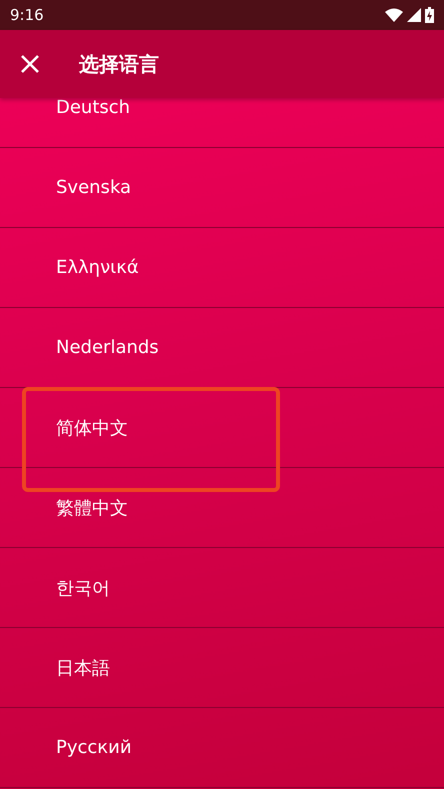 The image size is (444, 789). What do you see at coordinates (119, 64) in the screenshot?
I see `screen-title: 选择语言` at bounding box center [119, 64].